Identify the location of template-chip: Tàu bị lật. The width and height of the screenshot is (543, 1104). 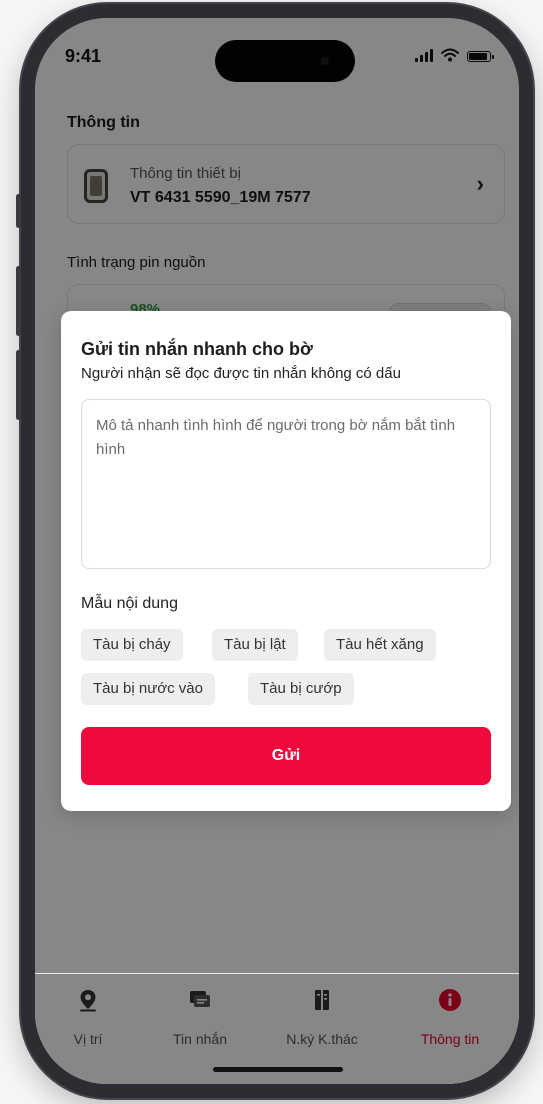
(255, 645).